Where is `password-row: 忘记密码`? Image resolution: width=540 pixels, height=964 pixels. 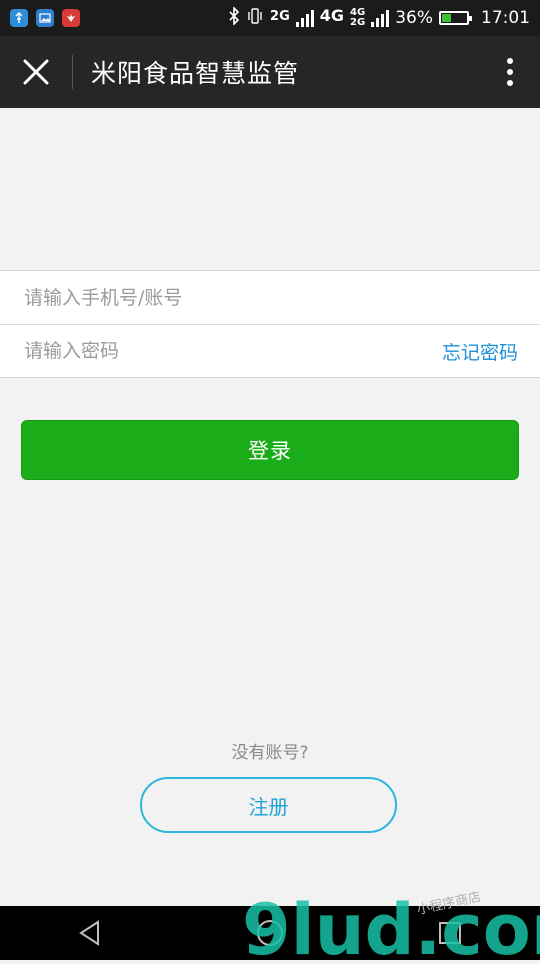
password-row: 忘记密码 is located at coordinates (270, 350).